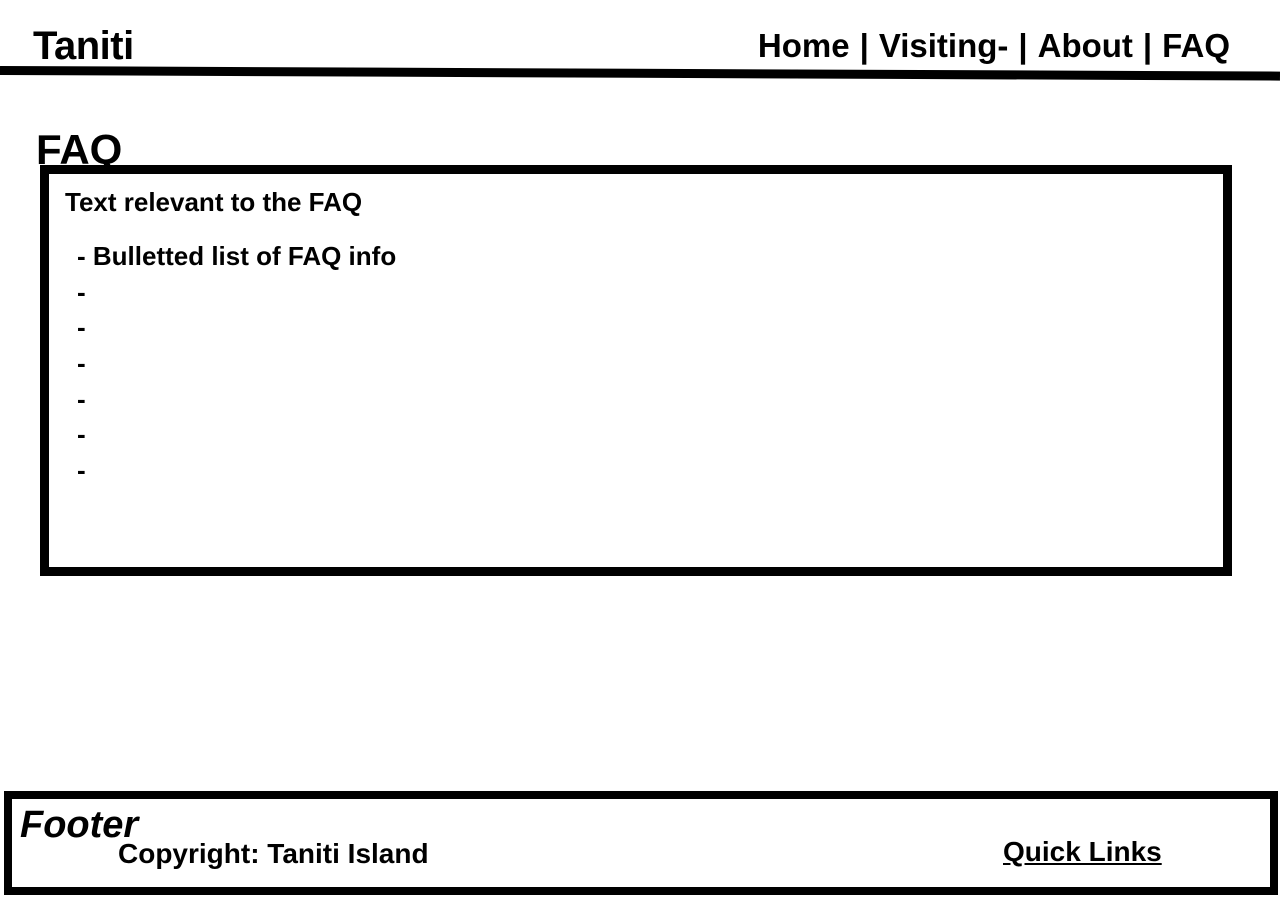 The width and height of the screenshot is (1280, 900). I want to click on nav-about-link: About, so click(1085, 46).